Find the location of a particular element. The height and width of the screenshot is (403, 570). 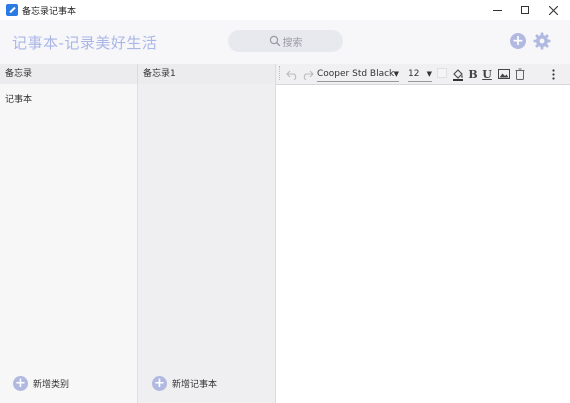

gear-icon is located at coordinates (542, 41).